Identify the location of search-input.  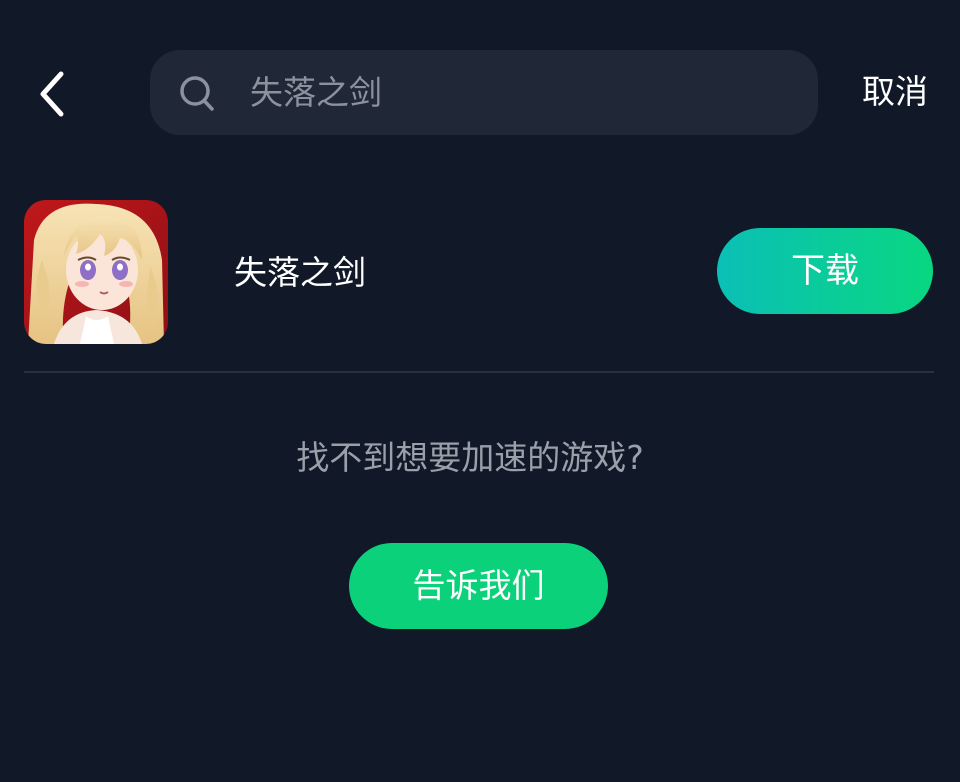
(520, 93).